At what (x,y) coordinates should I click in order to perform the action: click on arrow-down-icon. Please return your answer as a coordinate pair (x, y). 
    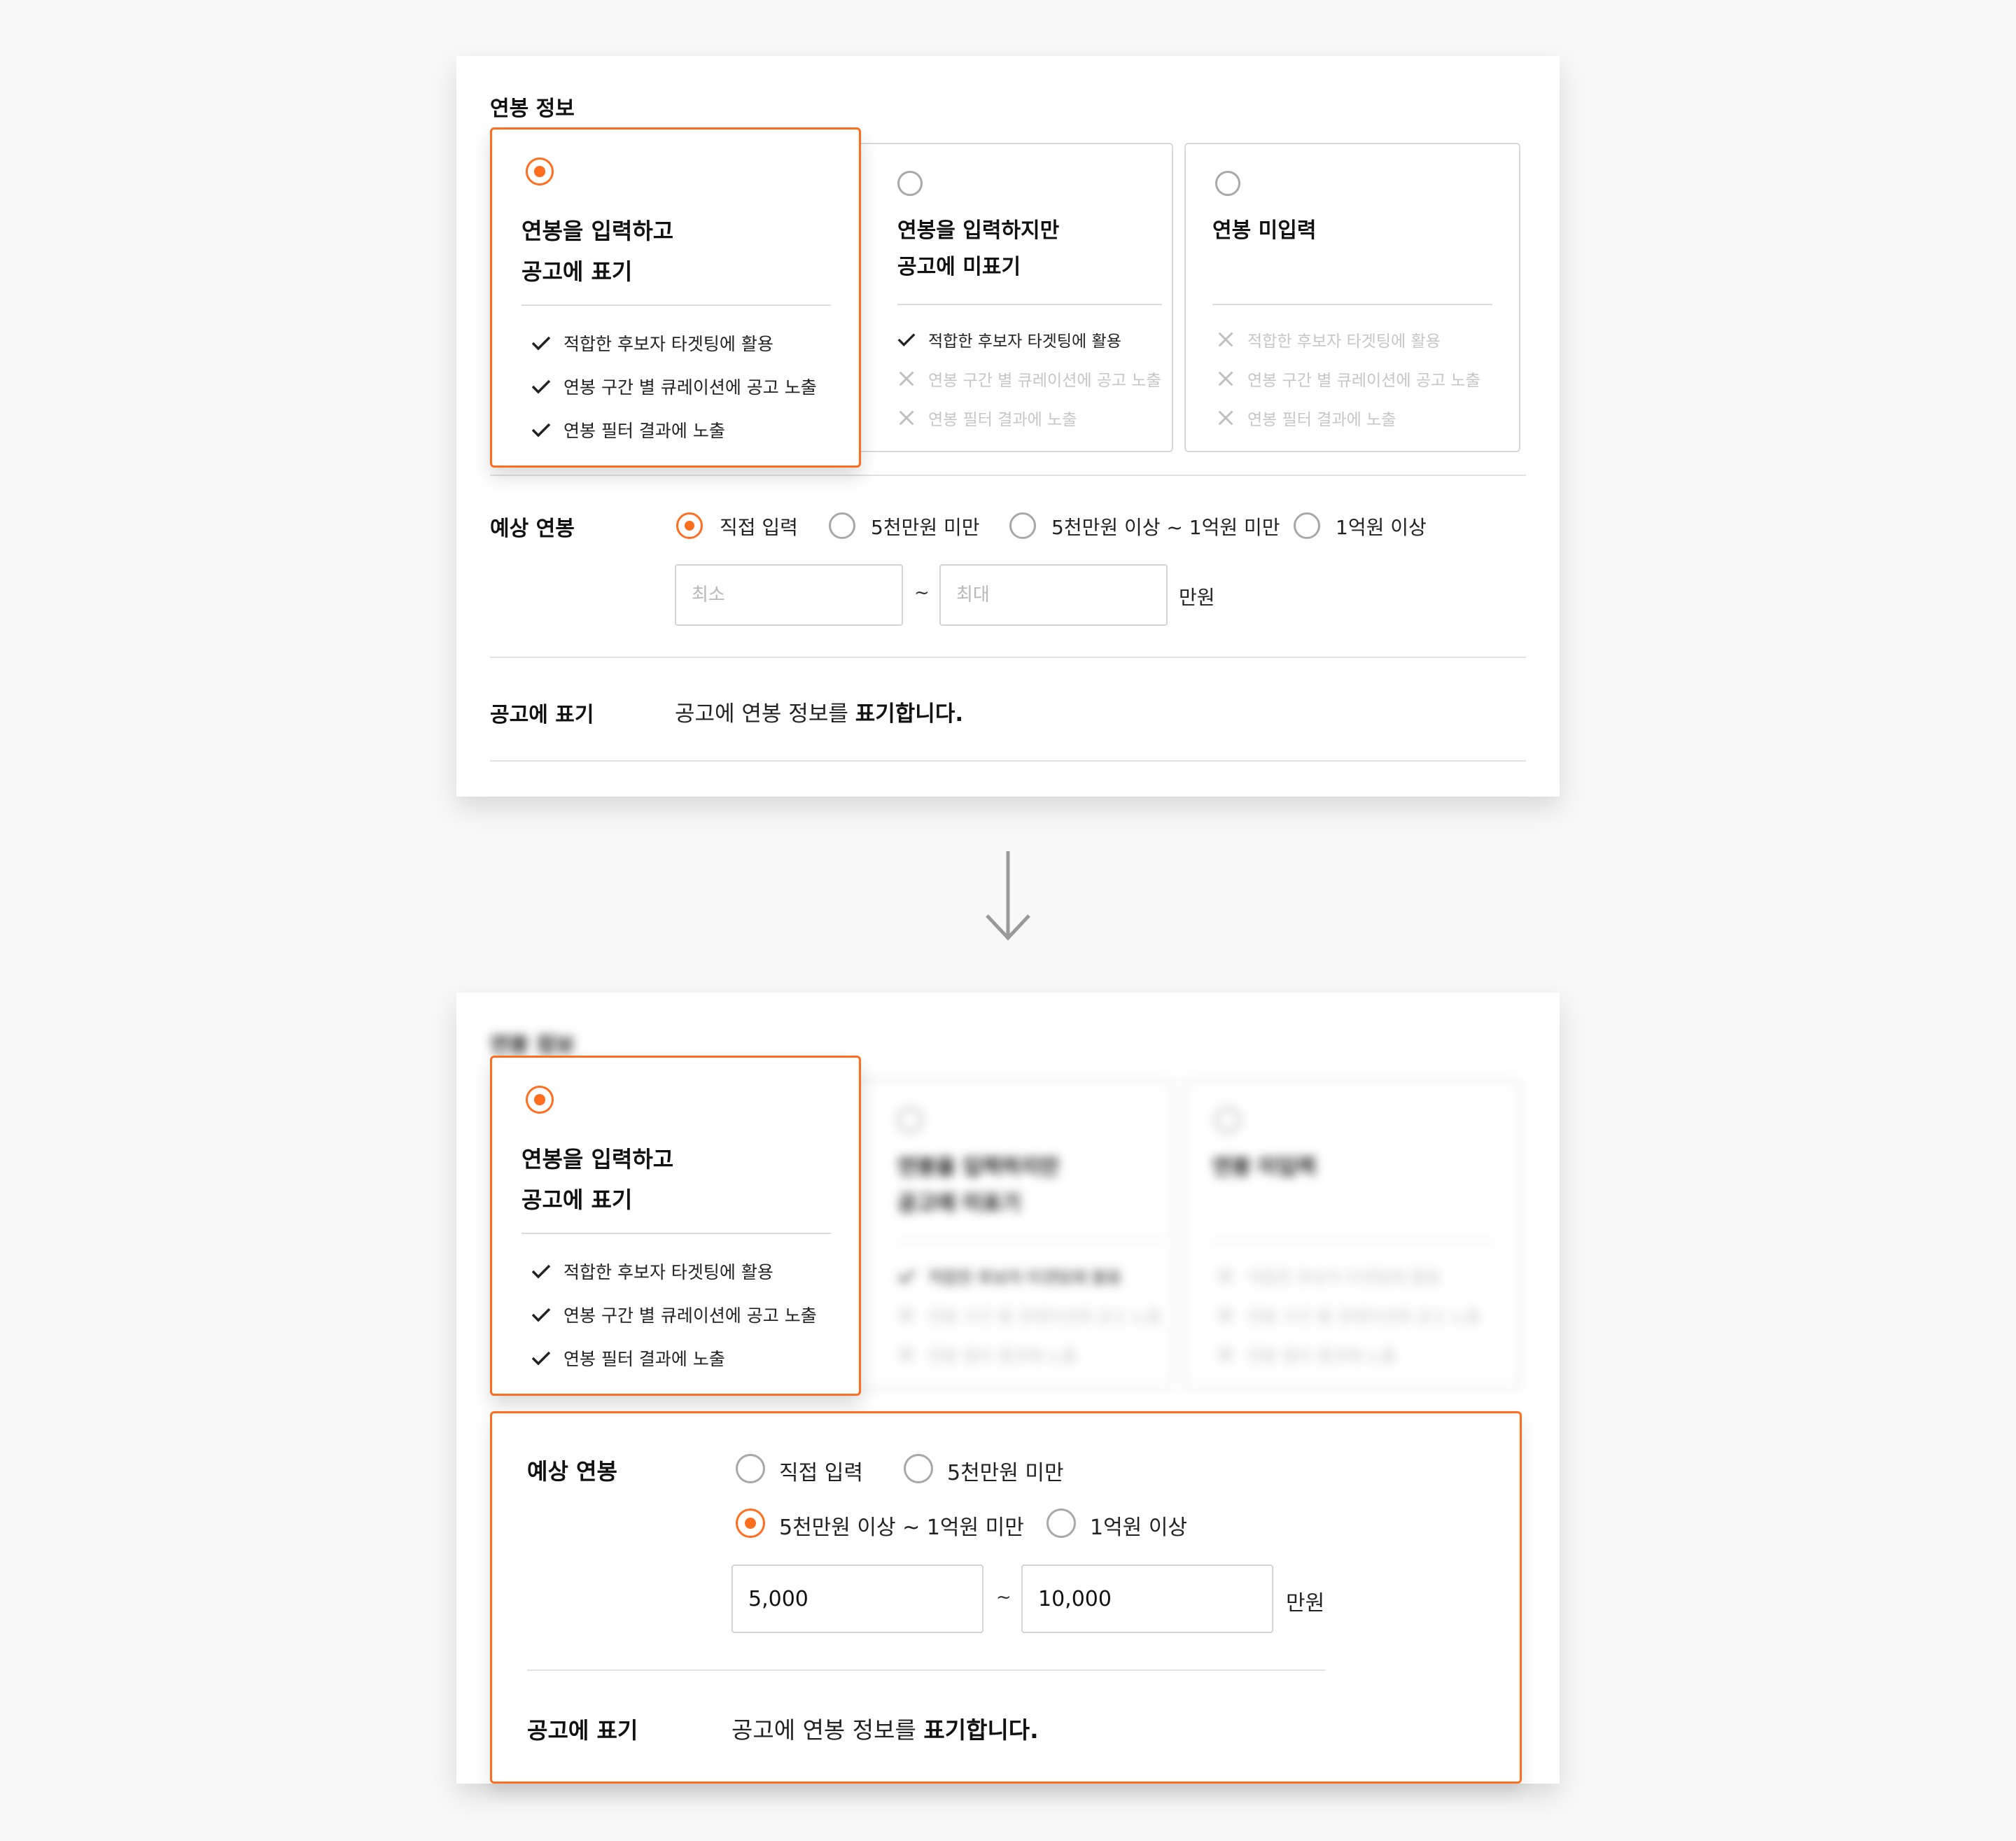
    Looking at the image, I should click on (1008, 896).